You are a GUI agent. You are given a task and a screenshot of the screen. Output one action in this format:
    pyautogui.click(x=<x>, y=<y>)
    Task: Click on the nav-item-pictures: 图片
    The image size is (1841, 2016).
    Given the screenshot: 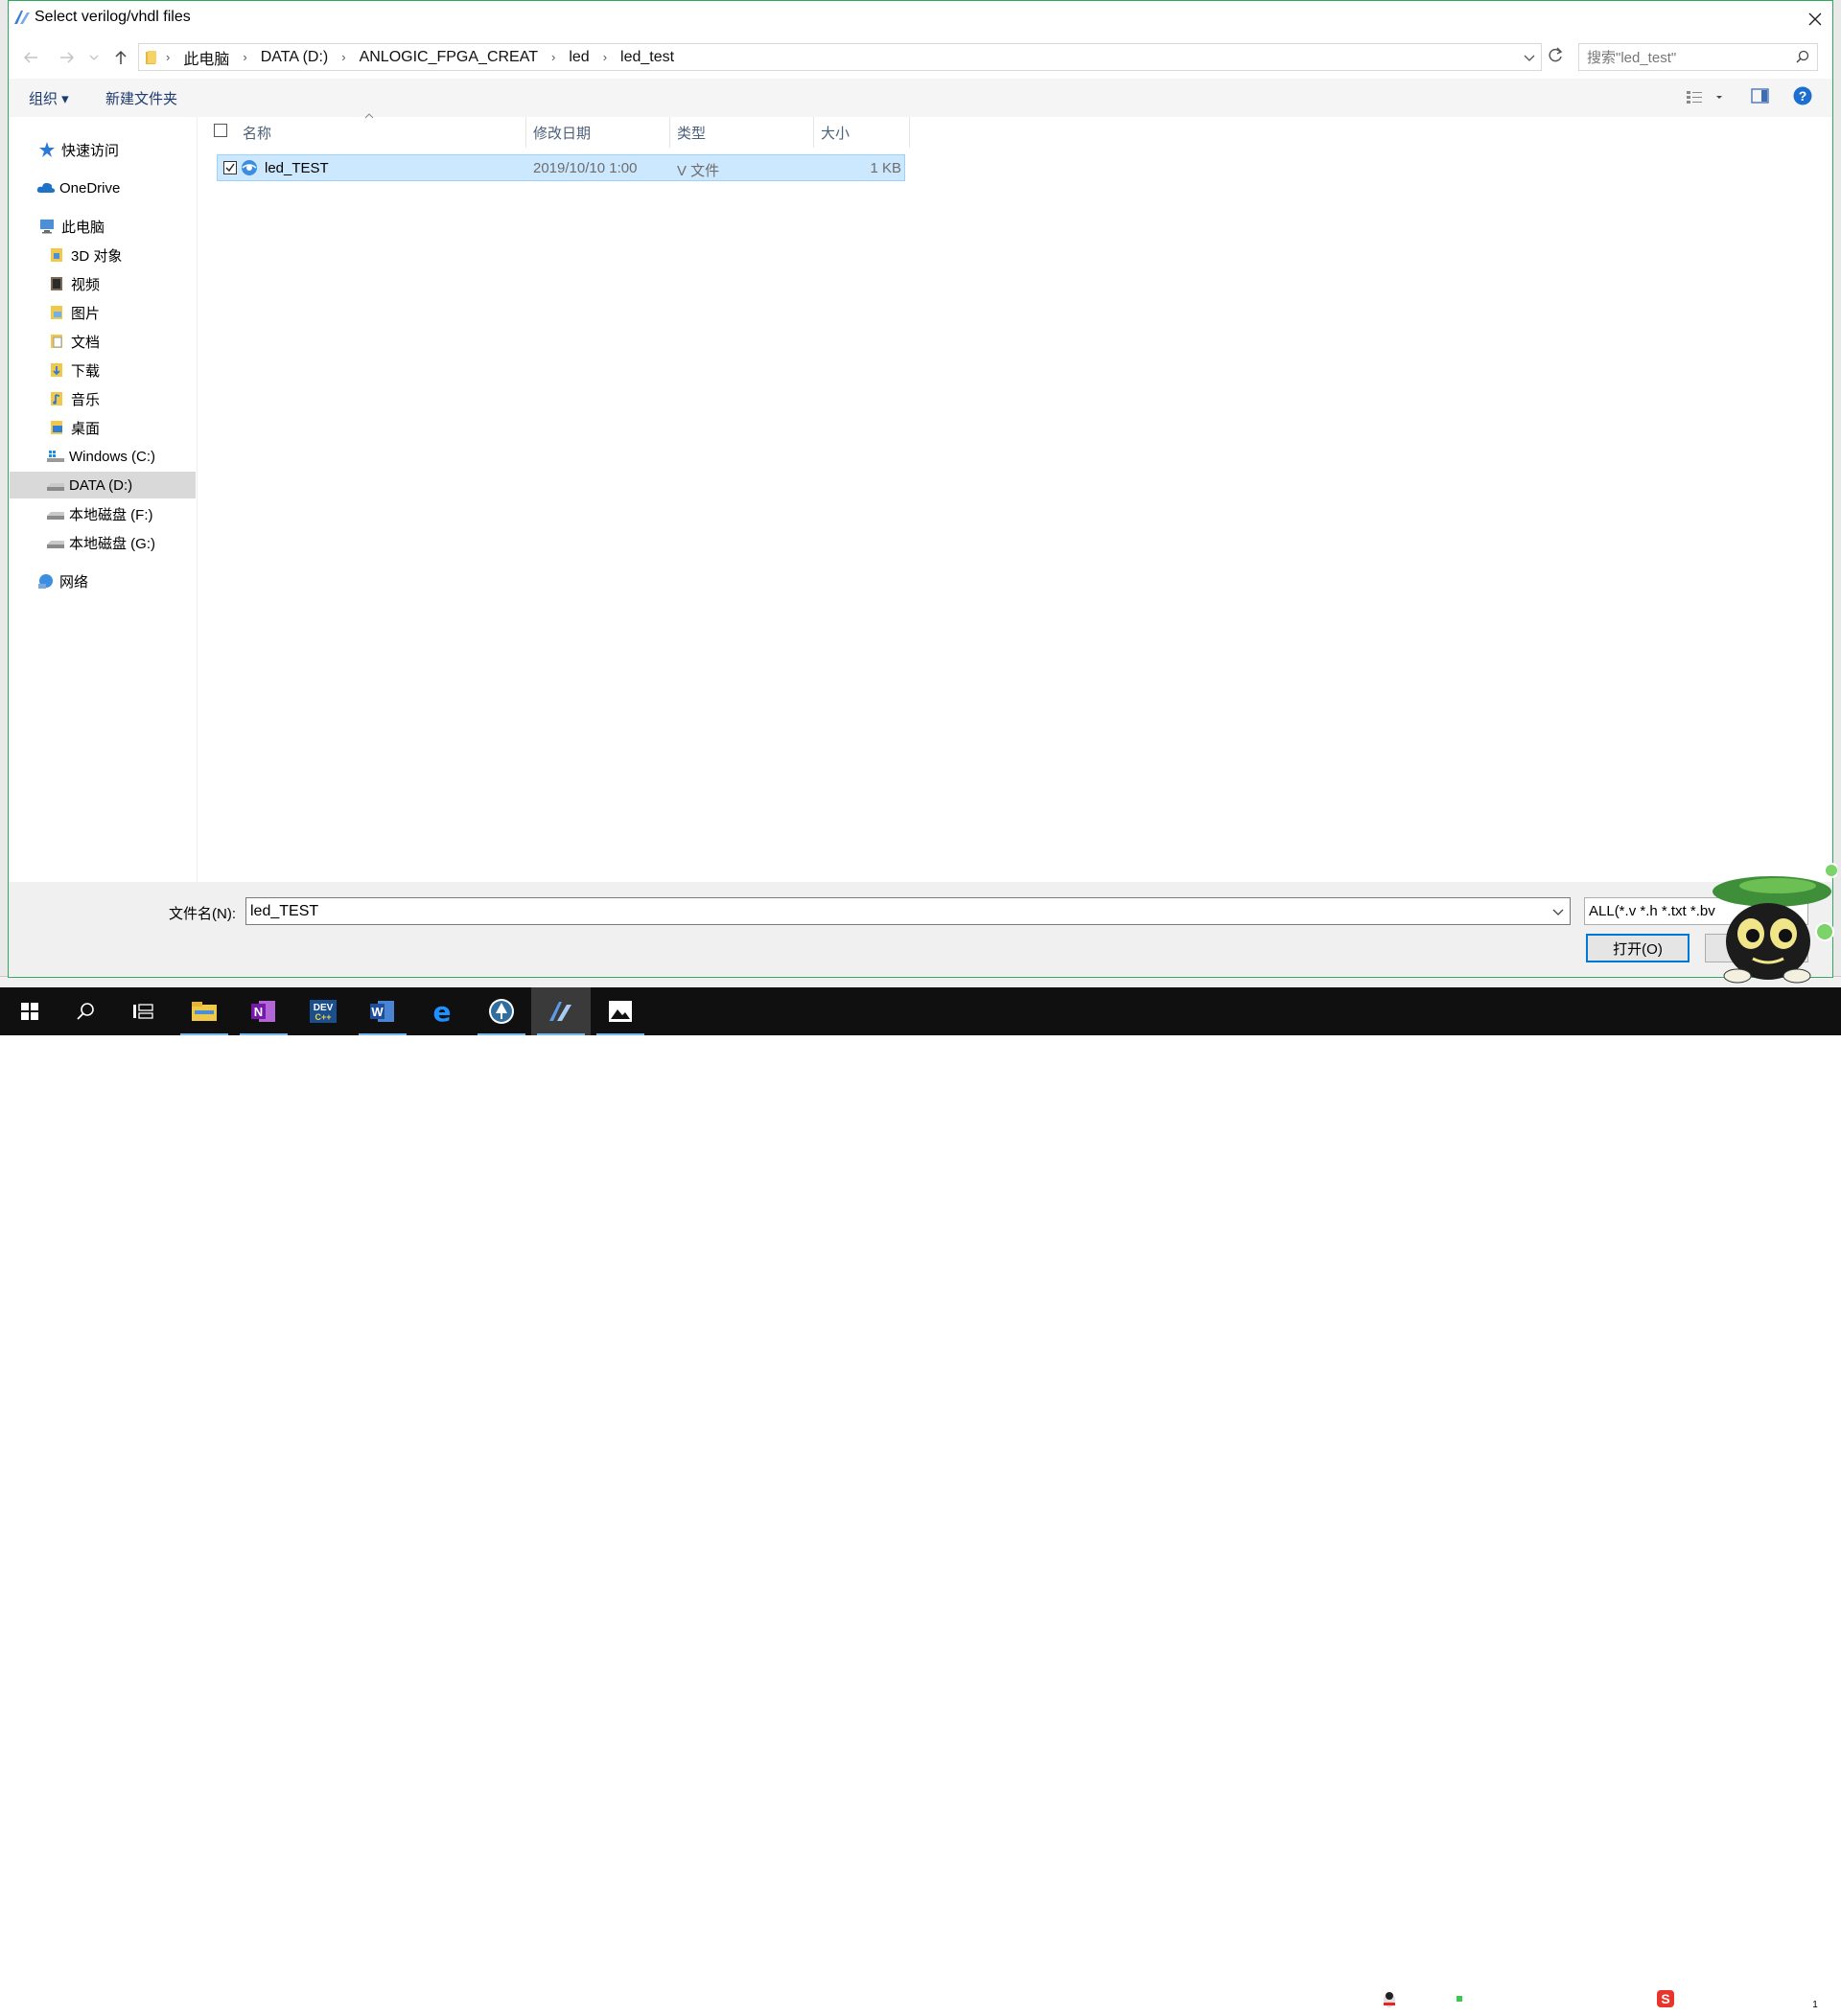 What is the action you would take?
    pyautogui.click(x=74, y=312)
    